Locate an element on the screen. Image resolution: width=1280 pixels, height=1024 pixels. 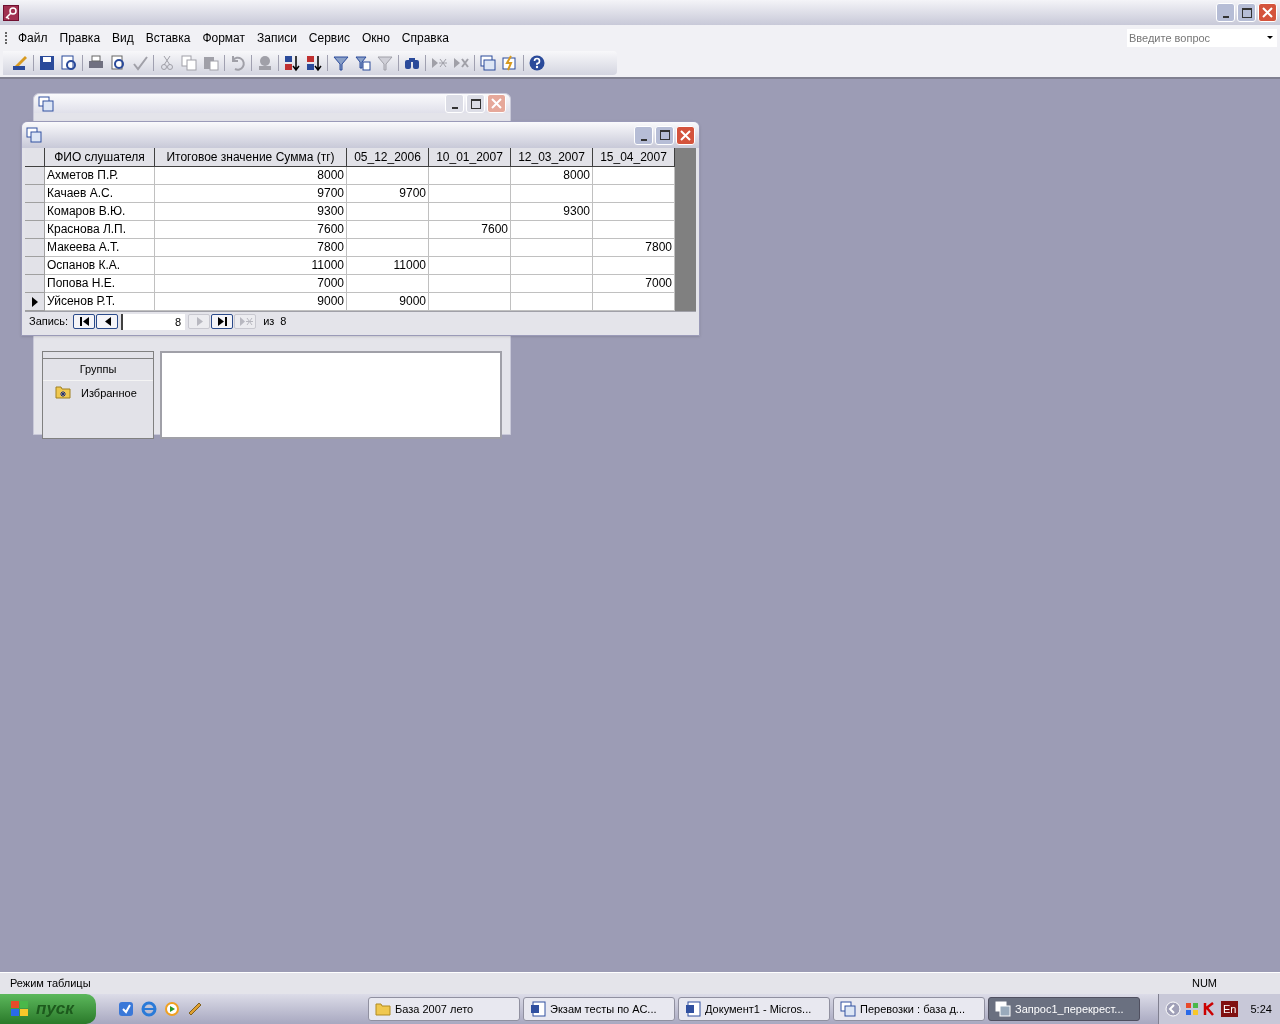
clock: 5:24 is located at coordinates (1261, 1009).